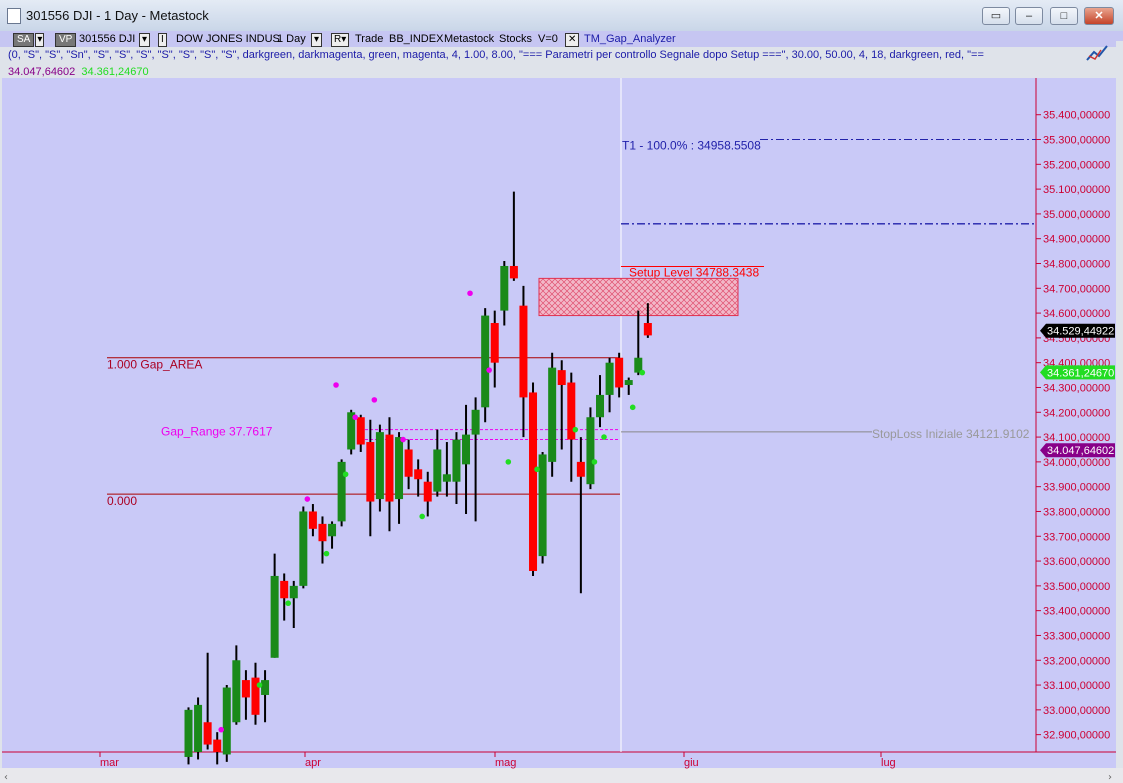  Describe the element at coordinates (1076, 711) in the screenshot. I see `y-tick-label: 33.000,00000` at that location.